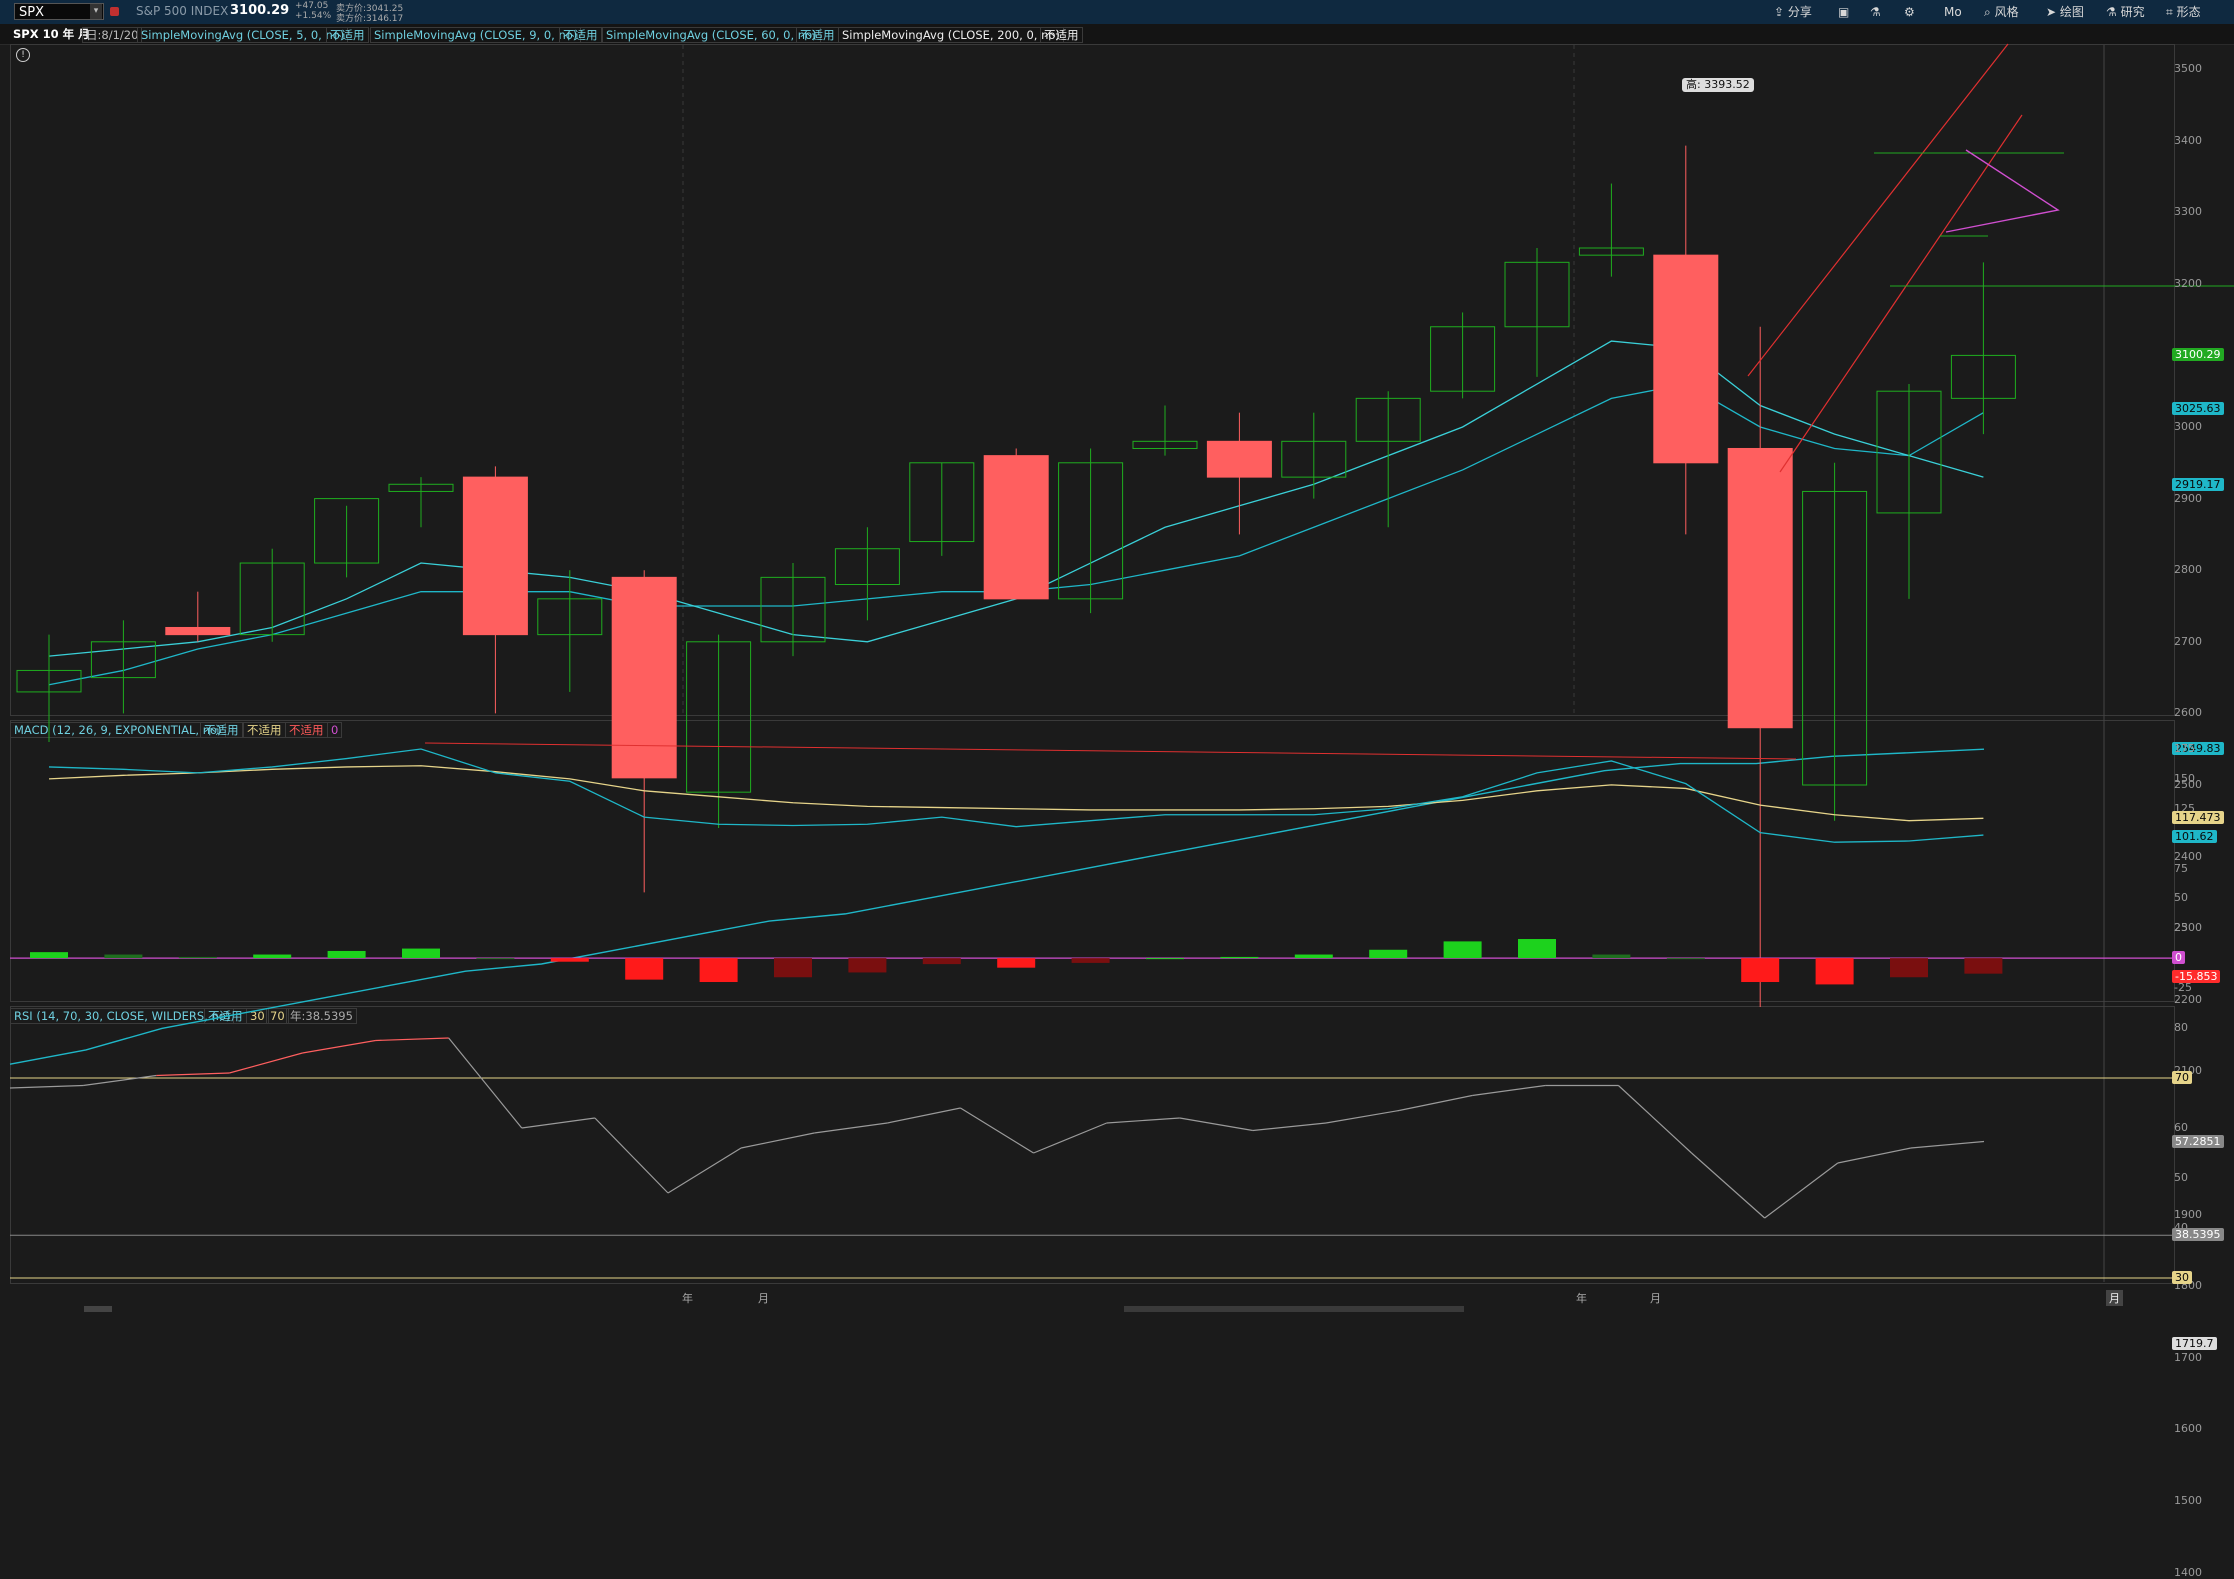 The image size is (2234, 1579). Describe the element at coordinates (2194, 836) in the screenshot. I see `macd-tag: 101.62` at that location.